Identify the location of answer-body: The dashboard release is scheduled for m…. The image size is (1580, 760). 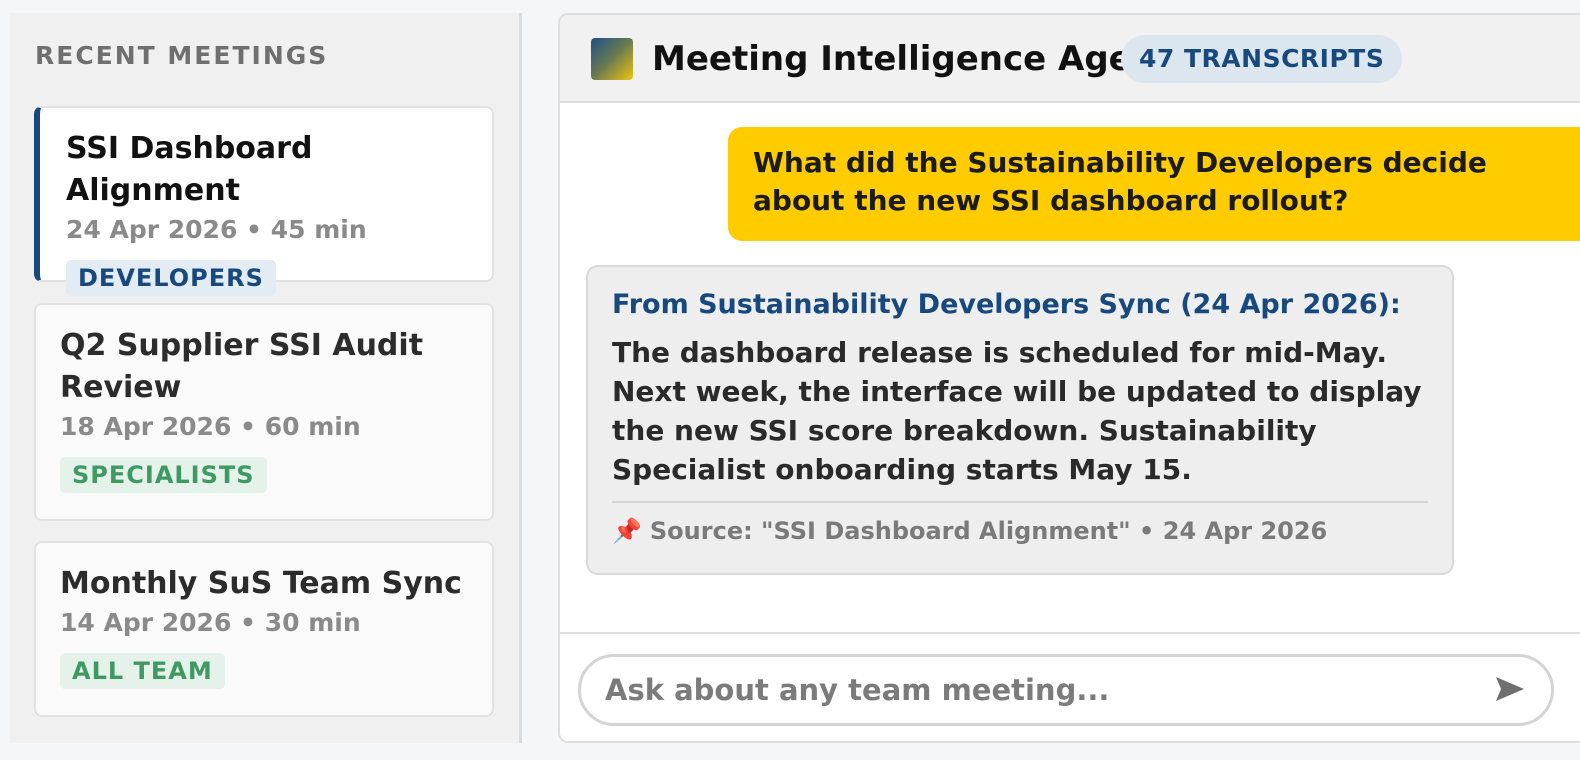
(1017, 411).